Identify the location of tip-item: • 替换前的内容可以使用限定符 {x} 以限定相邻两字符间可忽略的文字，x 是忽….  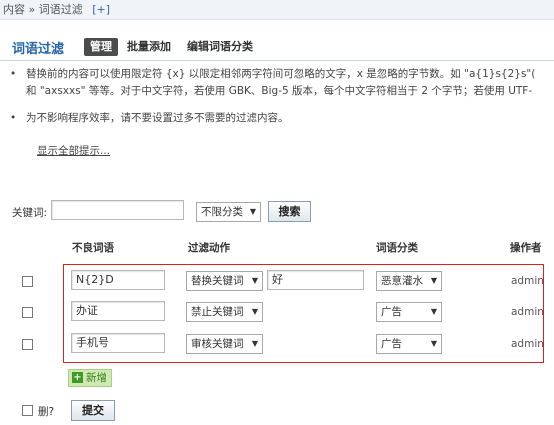
(282, 83).